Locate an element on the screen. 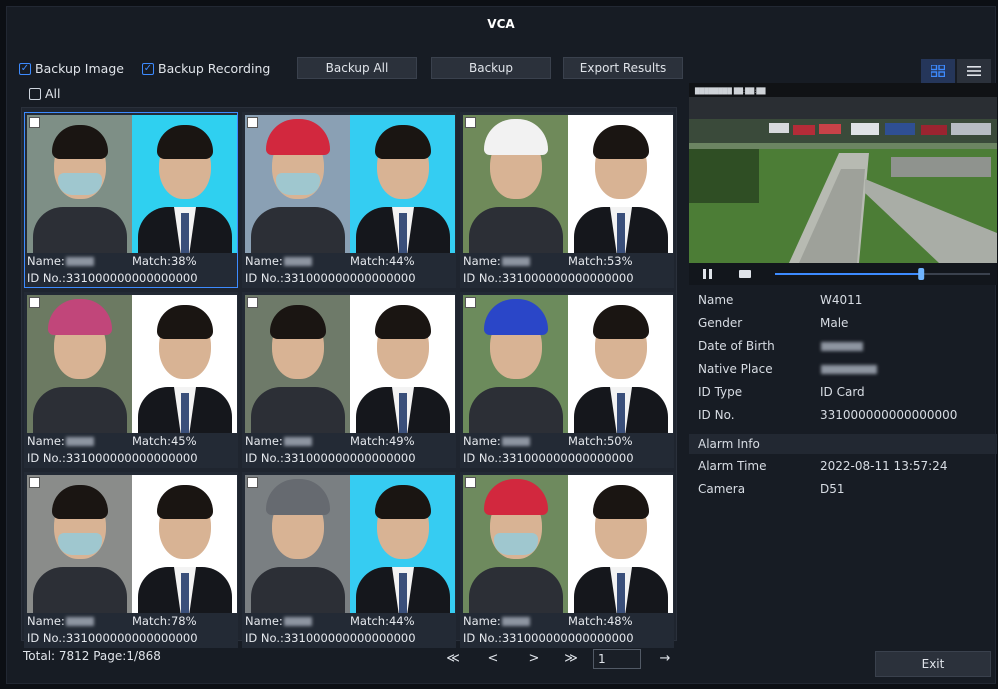 The width and height of the screenshot is (998, 689). list-view-button is located at coordinates (974, 71).